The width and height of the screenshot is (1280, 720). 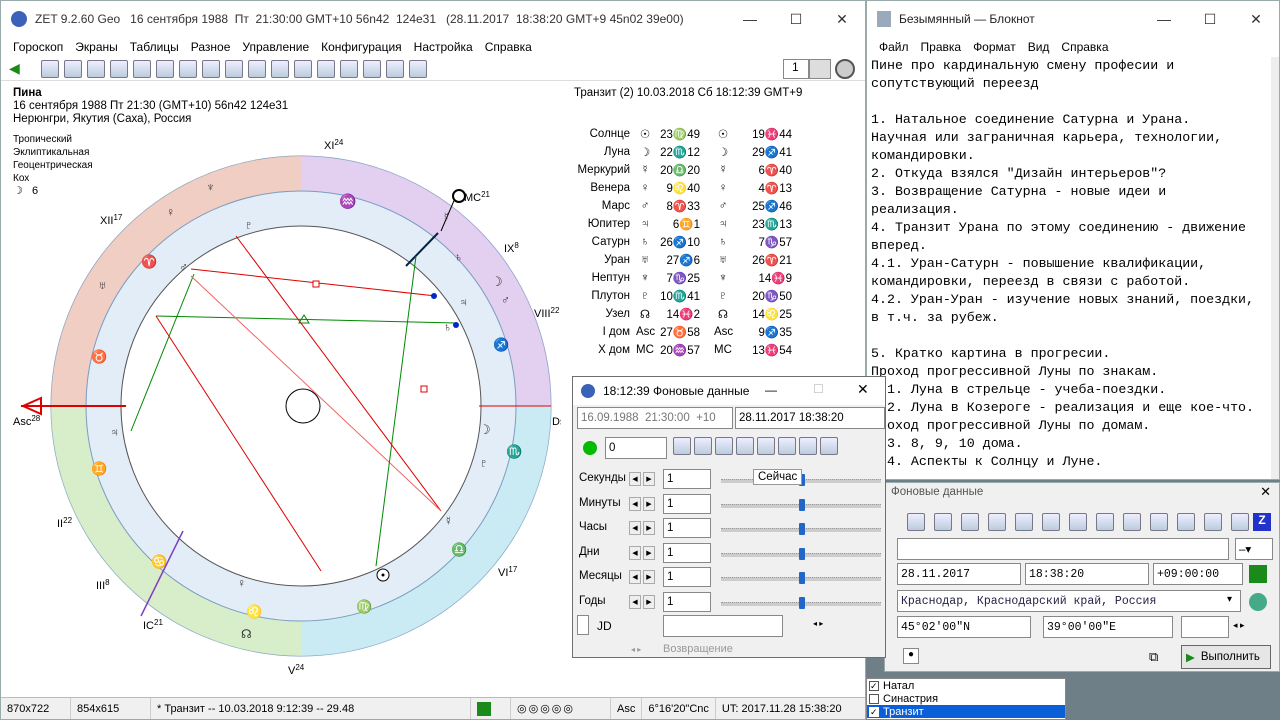 I want to click on bg-dialog-jd-field, so click(x=723, y=626).